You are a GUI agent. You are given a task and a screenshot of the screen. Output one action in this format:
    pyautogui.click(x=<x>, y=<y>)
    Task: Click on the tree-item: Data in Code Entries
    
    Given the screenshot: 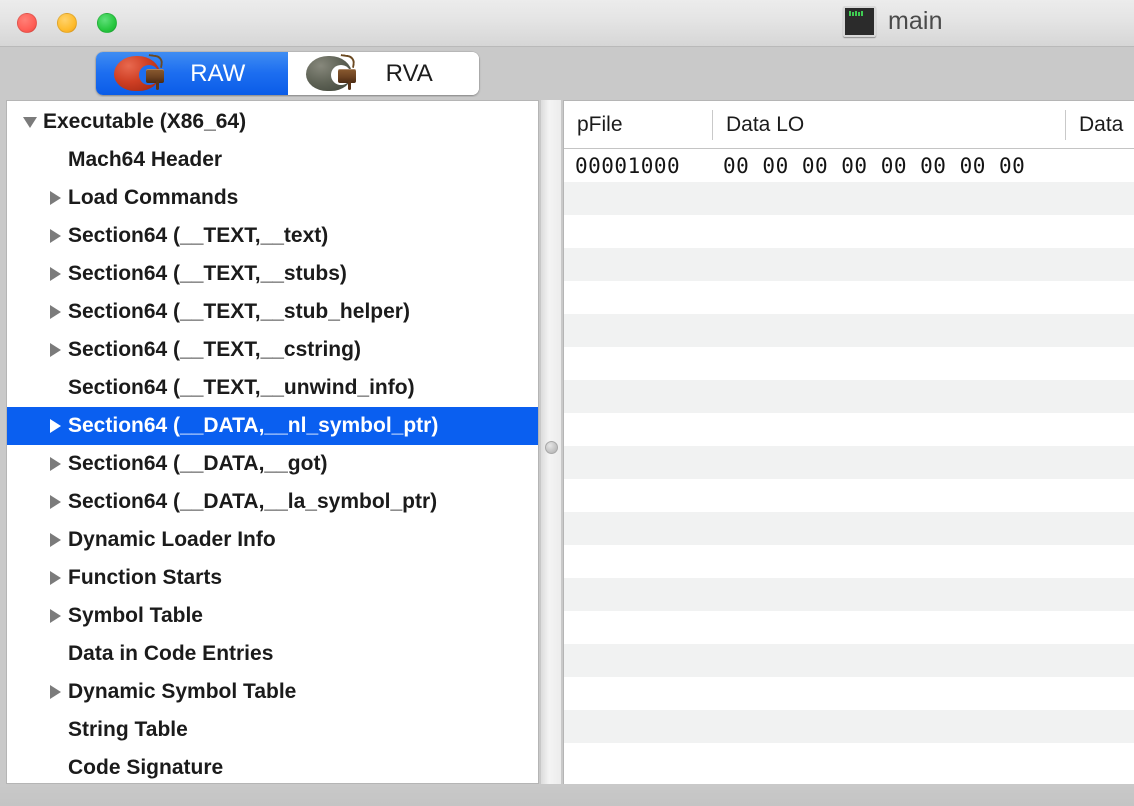 What is the action you would take?
    pyautogui.click(x=272, y=654)
    